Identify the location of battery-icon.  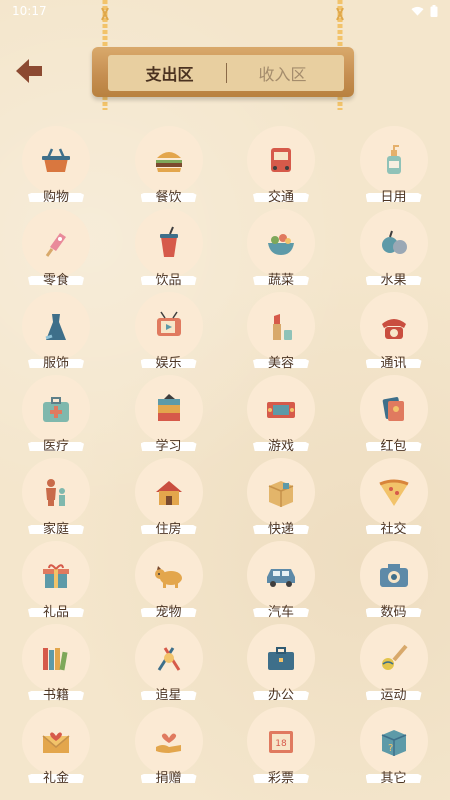
(434, 11).